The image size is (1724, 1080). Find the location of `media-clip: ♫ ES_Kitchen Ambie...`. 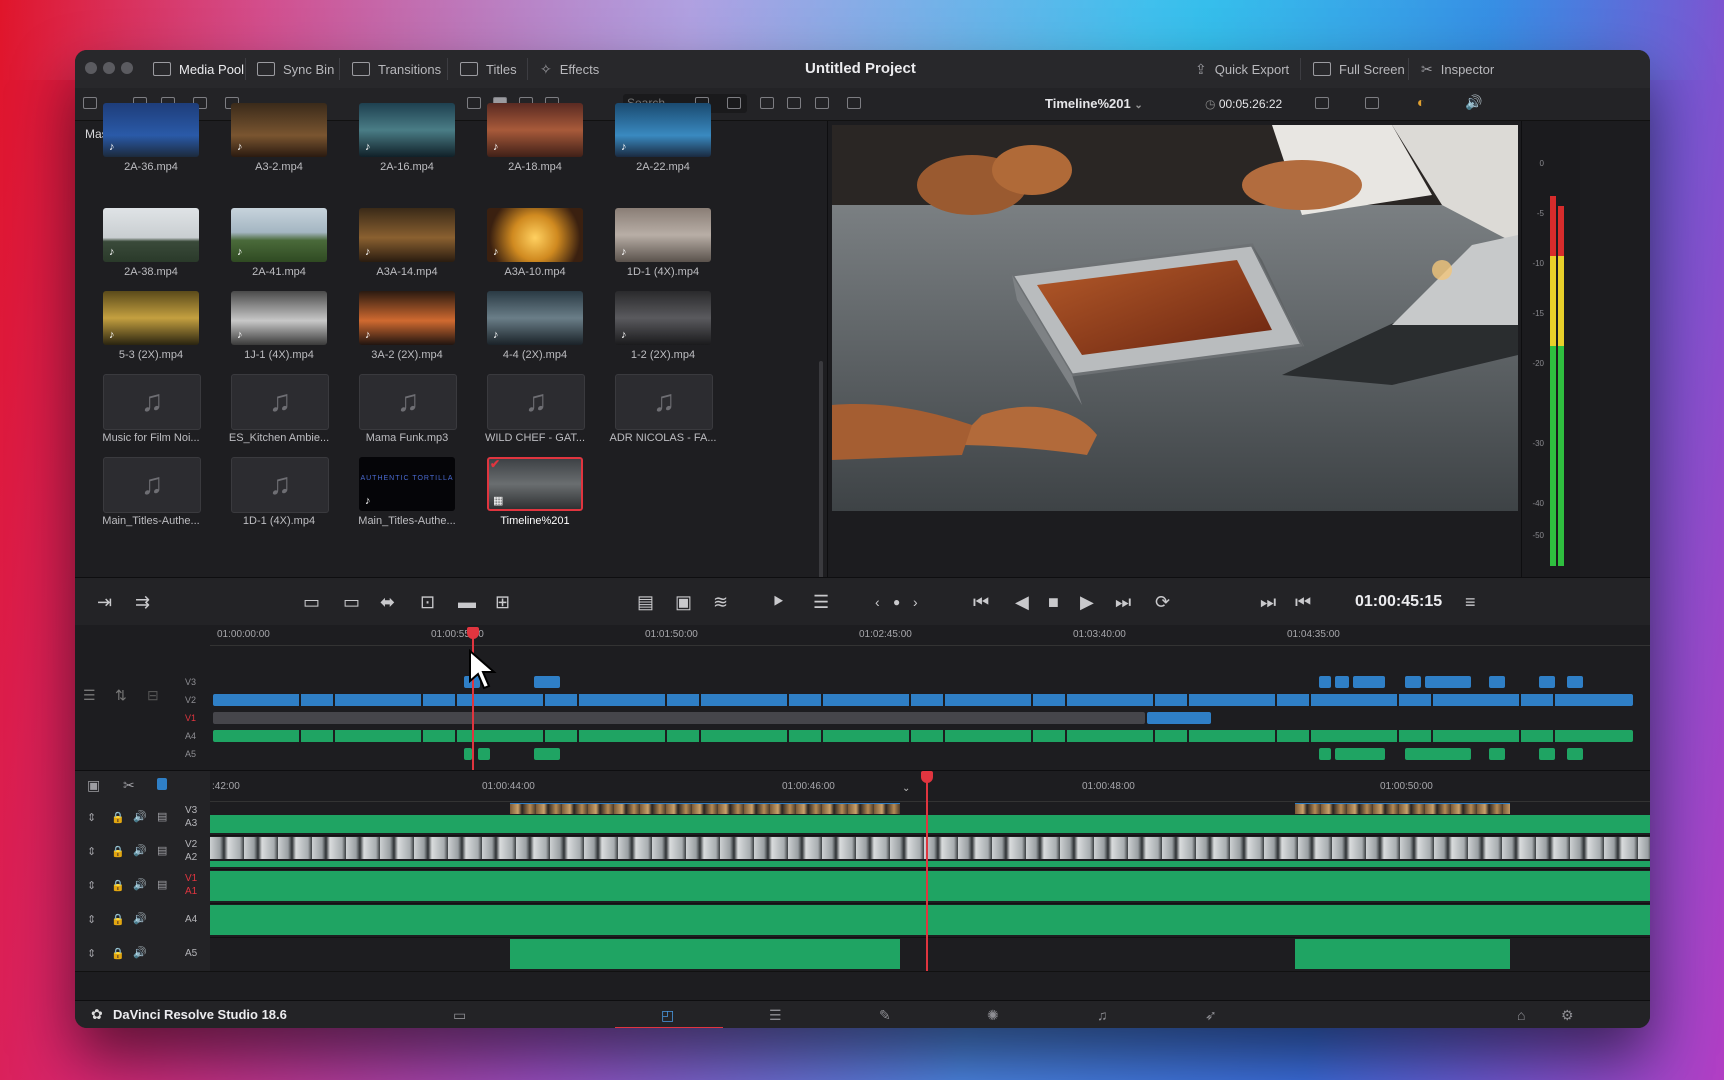

media-clip: ♫ ES_Kitchen Ambie... is located at coordinates (273, 415).